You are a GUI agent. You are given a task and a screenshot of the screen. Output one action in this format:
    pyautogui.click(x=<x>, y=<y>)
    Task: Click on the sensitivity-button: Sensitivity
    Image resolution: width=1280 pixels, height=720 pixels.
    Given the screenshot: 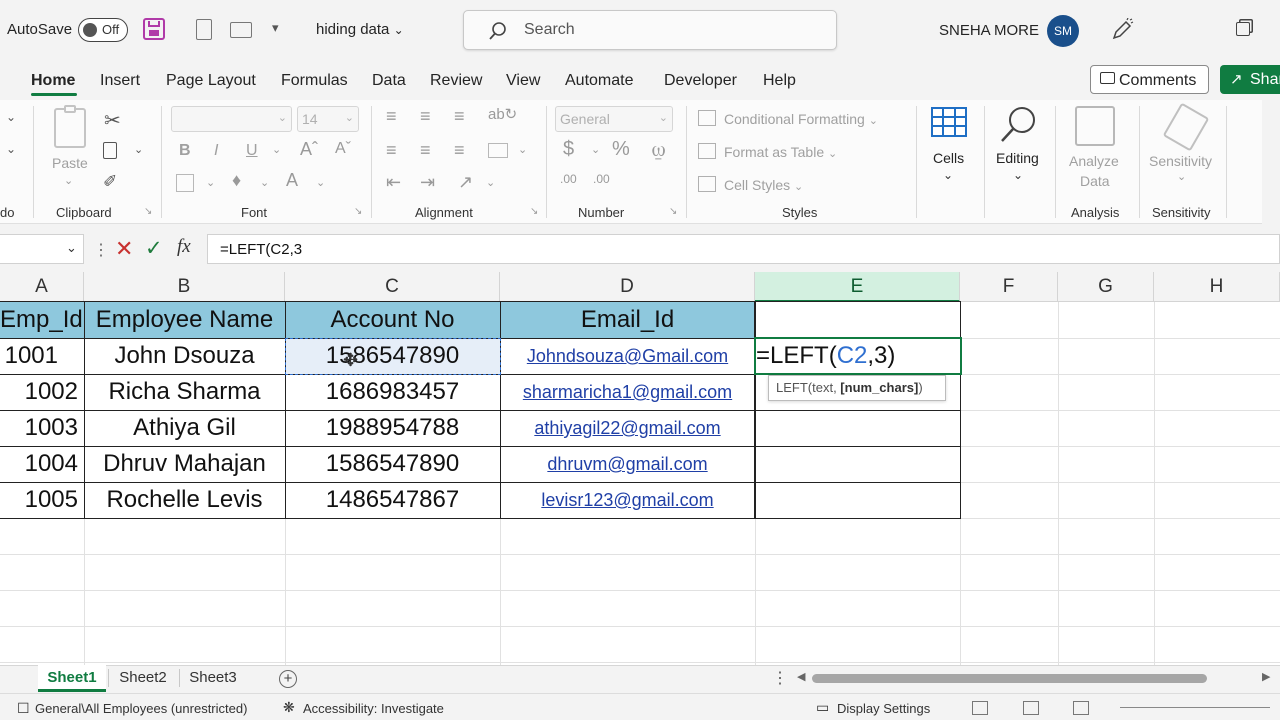 What is the action you would take?
    pyautogui.click(x=1180, y=161)
    